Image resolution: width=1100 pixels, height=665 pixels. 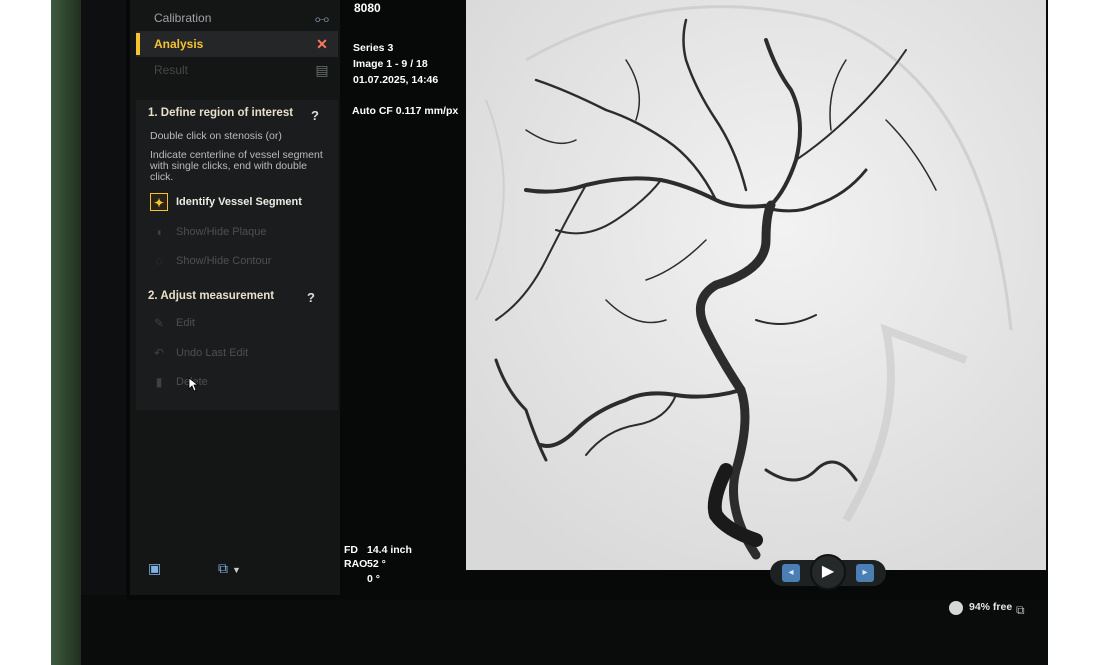 What do you see at coordinates (956, 608) in the screenshot?
I see `disk-space-icon` at bounding box center [956, 608].